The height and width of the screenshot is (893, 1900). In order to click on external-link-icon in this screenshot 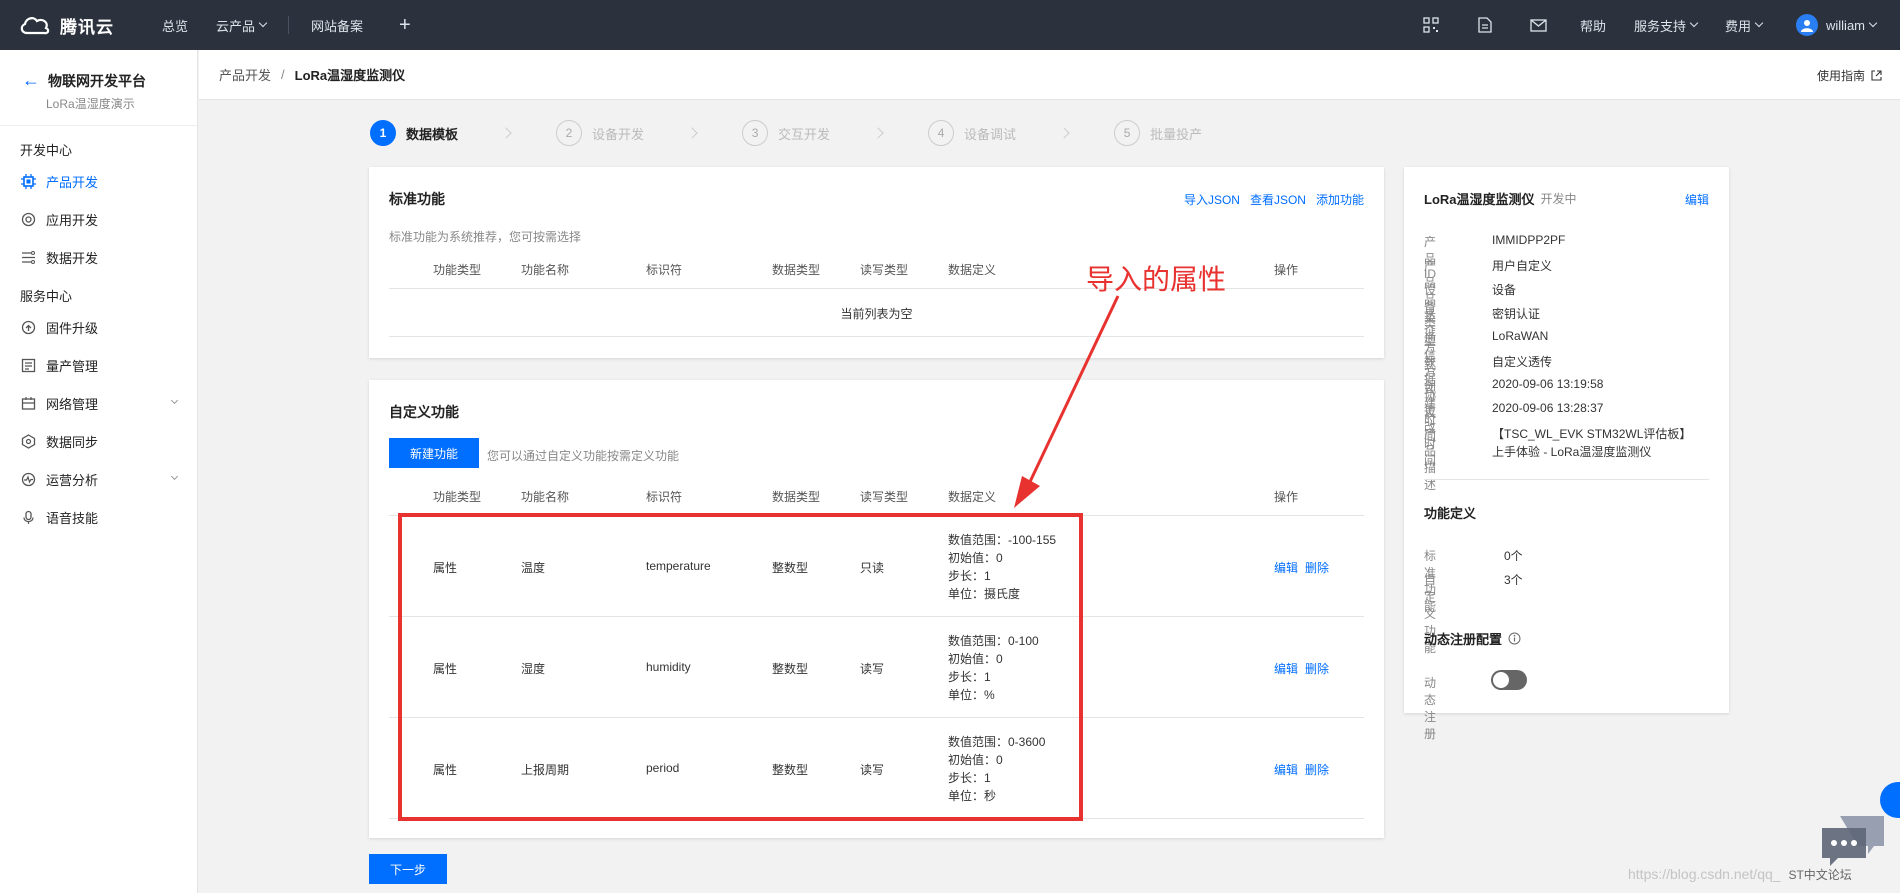, I will do `click(1876, 75)`.